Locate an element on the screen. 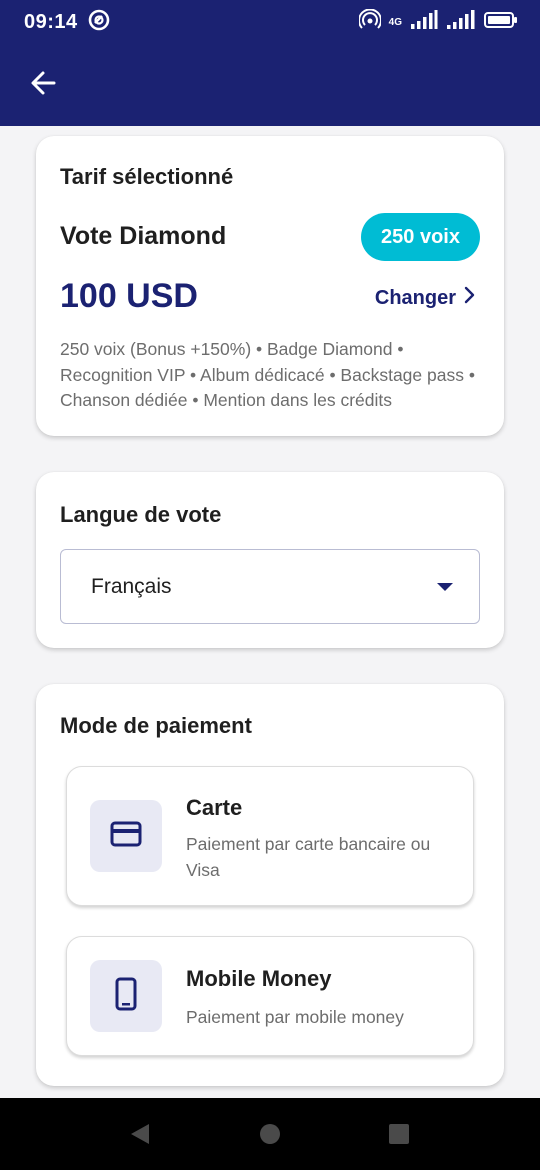  language-select-value: Français is located at coordinates (131, 586).